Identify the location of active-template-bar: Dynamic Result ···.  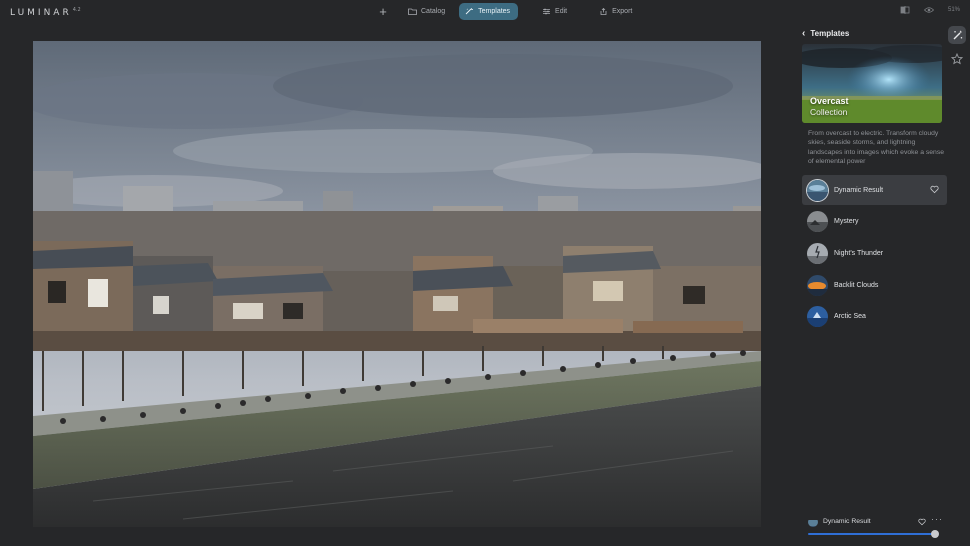
(878, 527).